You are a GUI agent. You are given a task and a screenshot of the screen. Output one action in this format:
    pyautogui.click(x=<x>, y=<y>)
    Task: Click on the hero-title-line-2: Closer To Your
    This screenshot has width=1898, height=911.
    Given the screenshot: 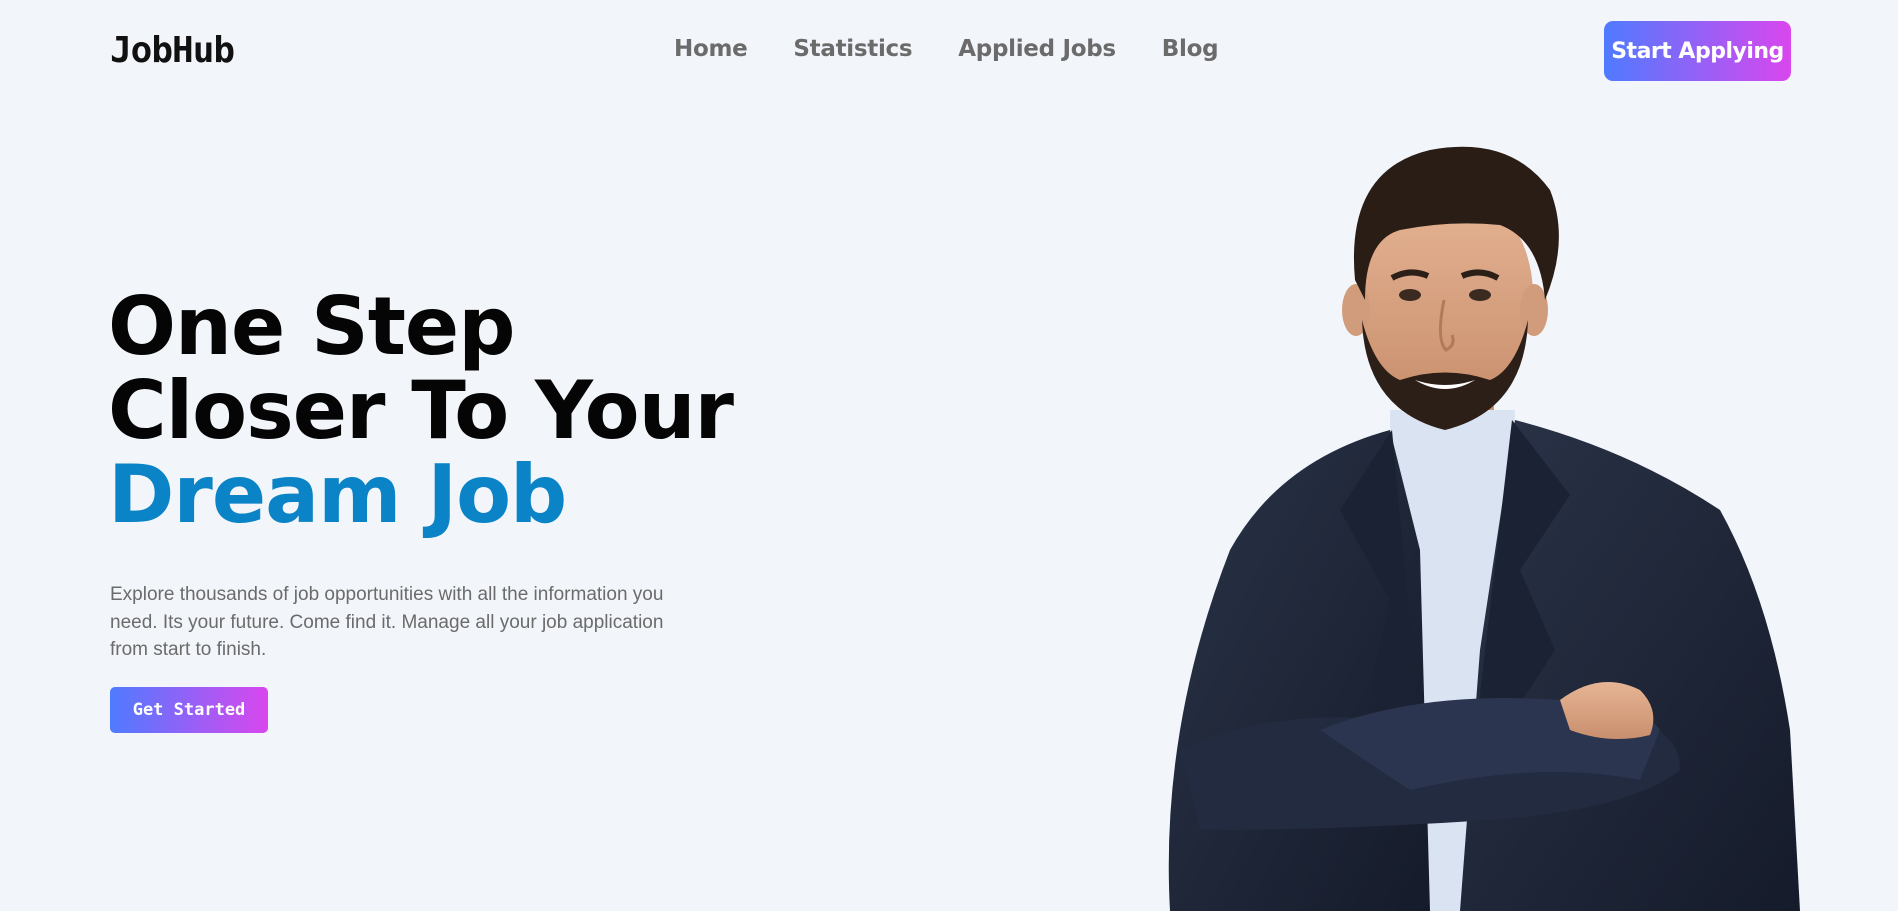 What is the action you would take?
    pyautogui.click(x=421, y=410)
    